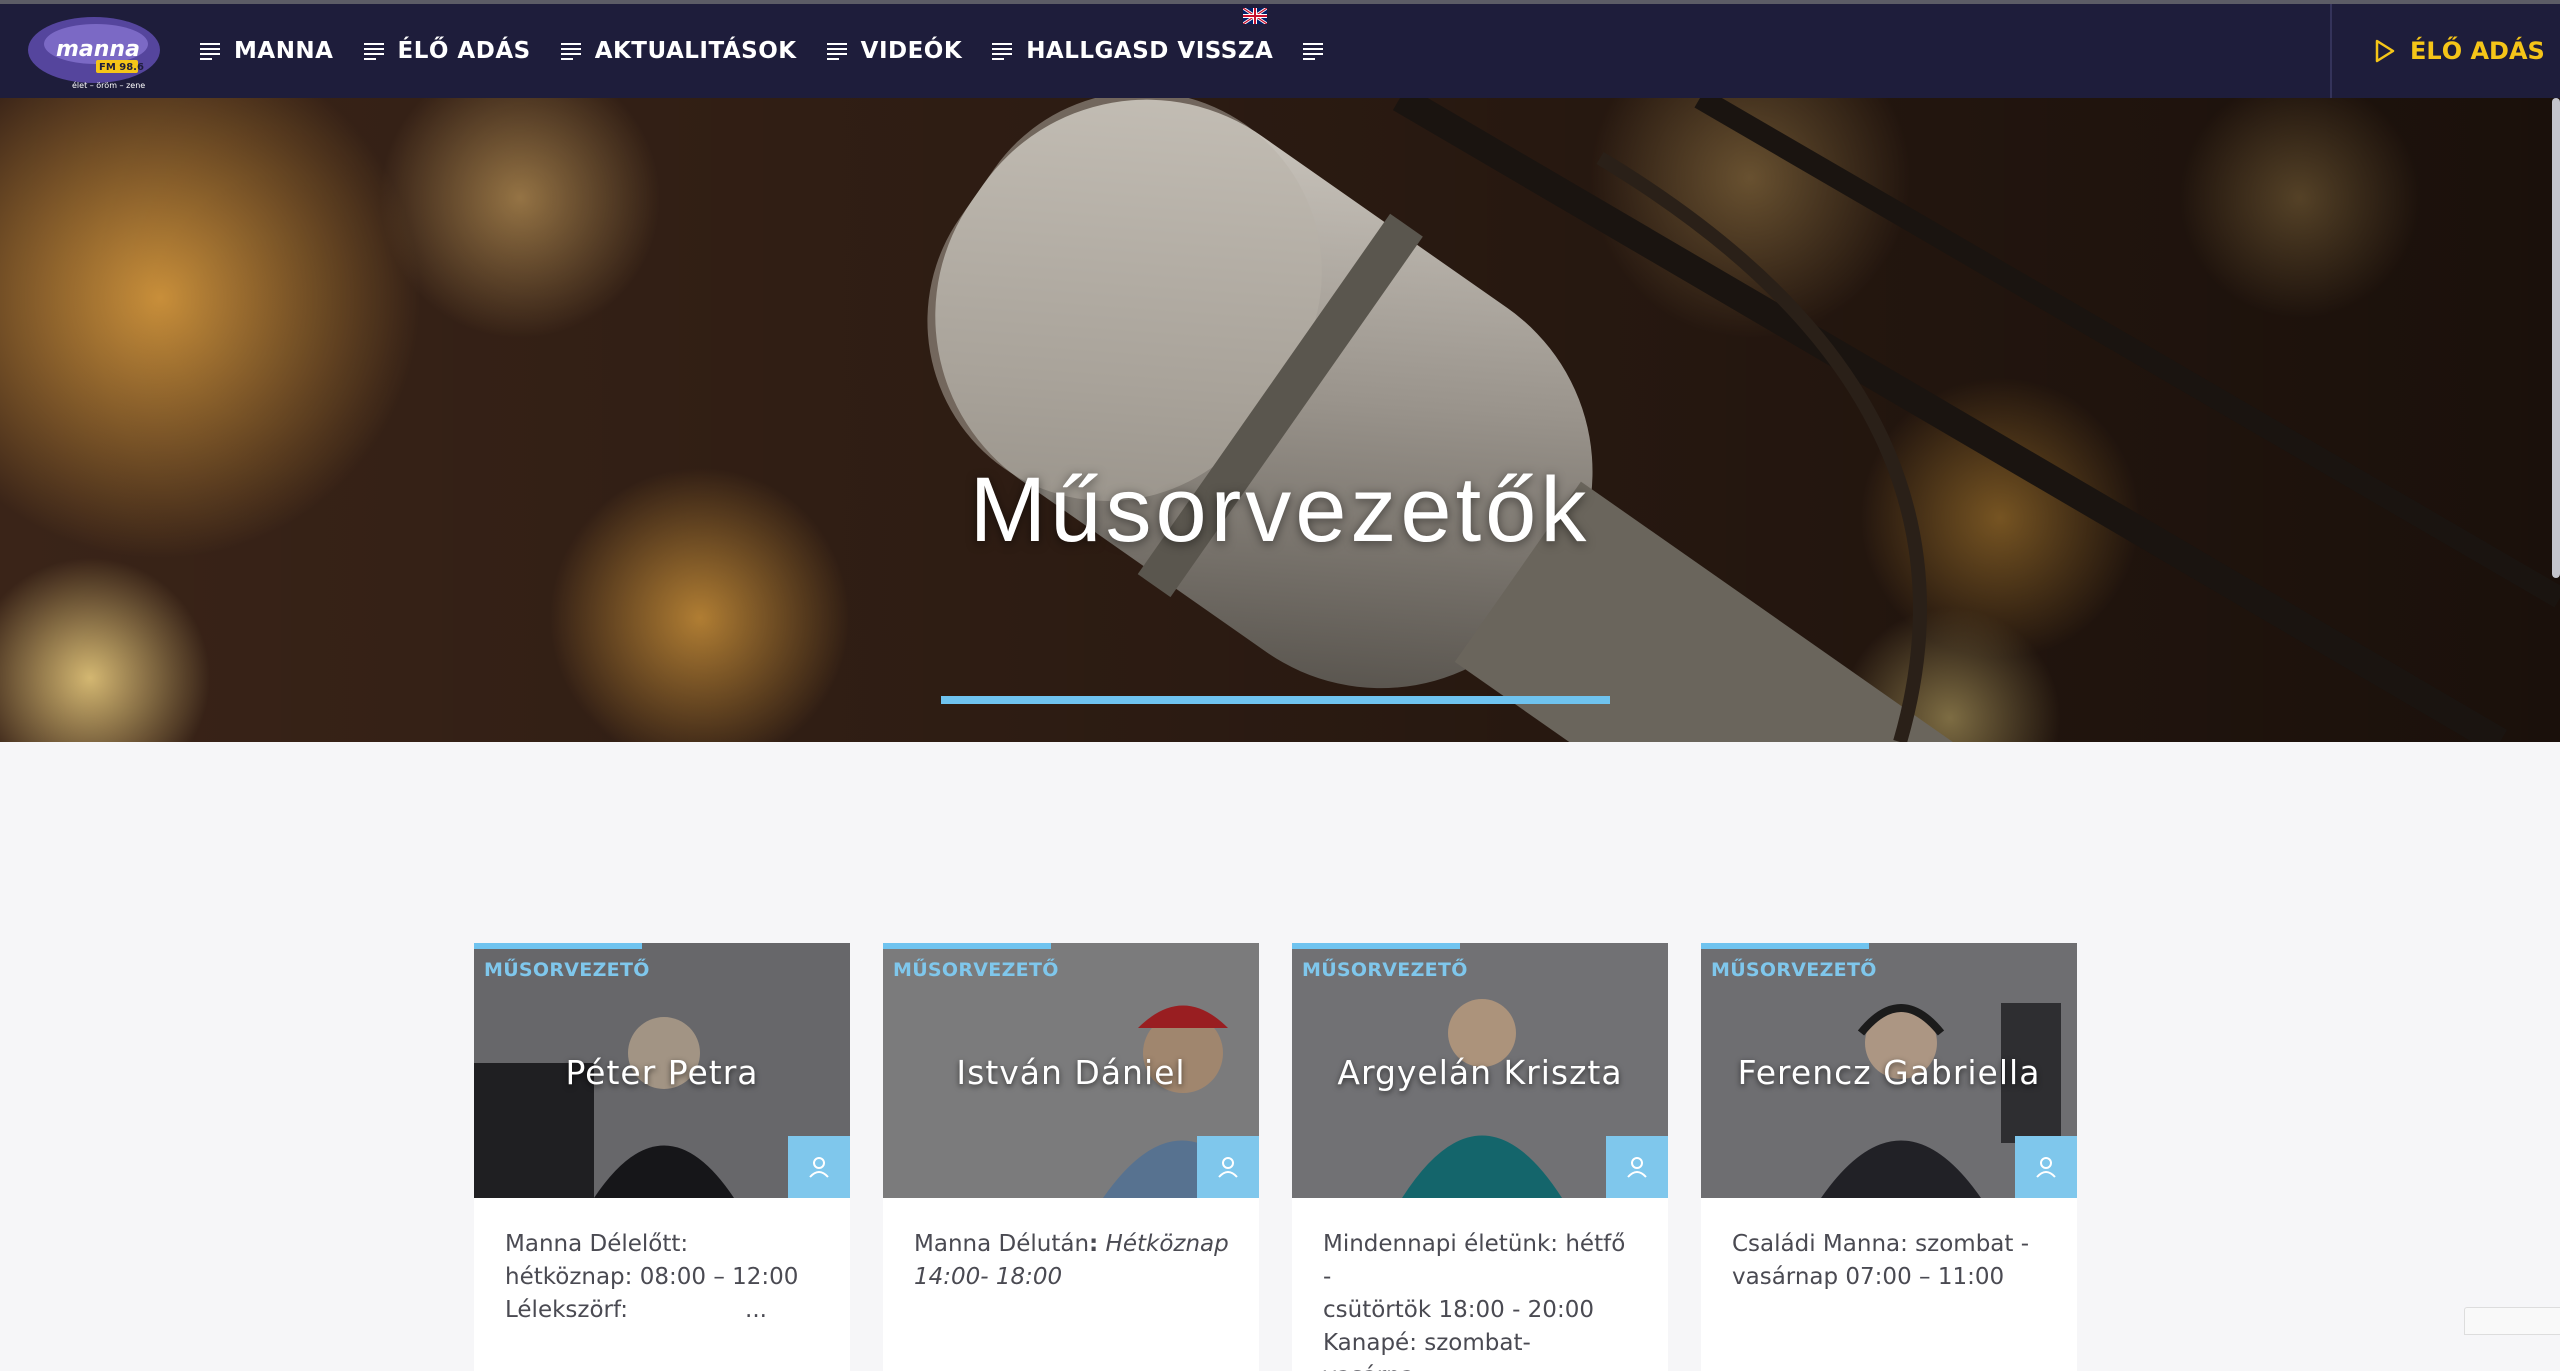 The height and width of the screenshot is (1371, 2560). I want to click on menu-item-label: VIDEÓK, so click(911, 51).